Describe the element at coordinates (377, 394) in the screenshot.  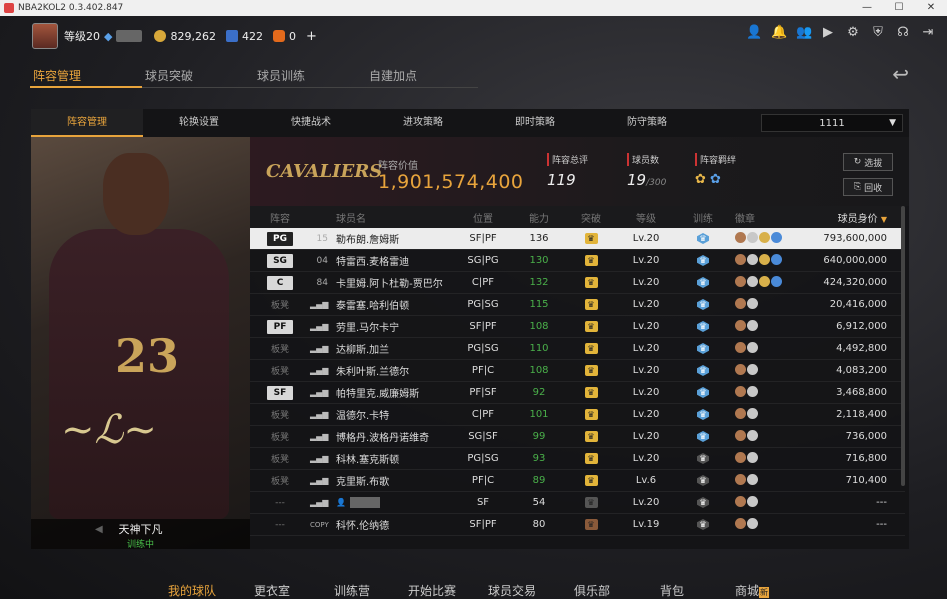
I see `player-name: 帕特里克.威廉姆斯` at that location.